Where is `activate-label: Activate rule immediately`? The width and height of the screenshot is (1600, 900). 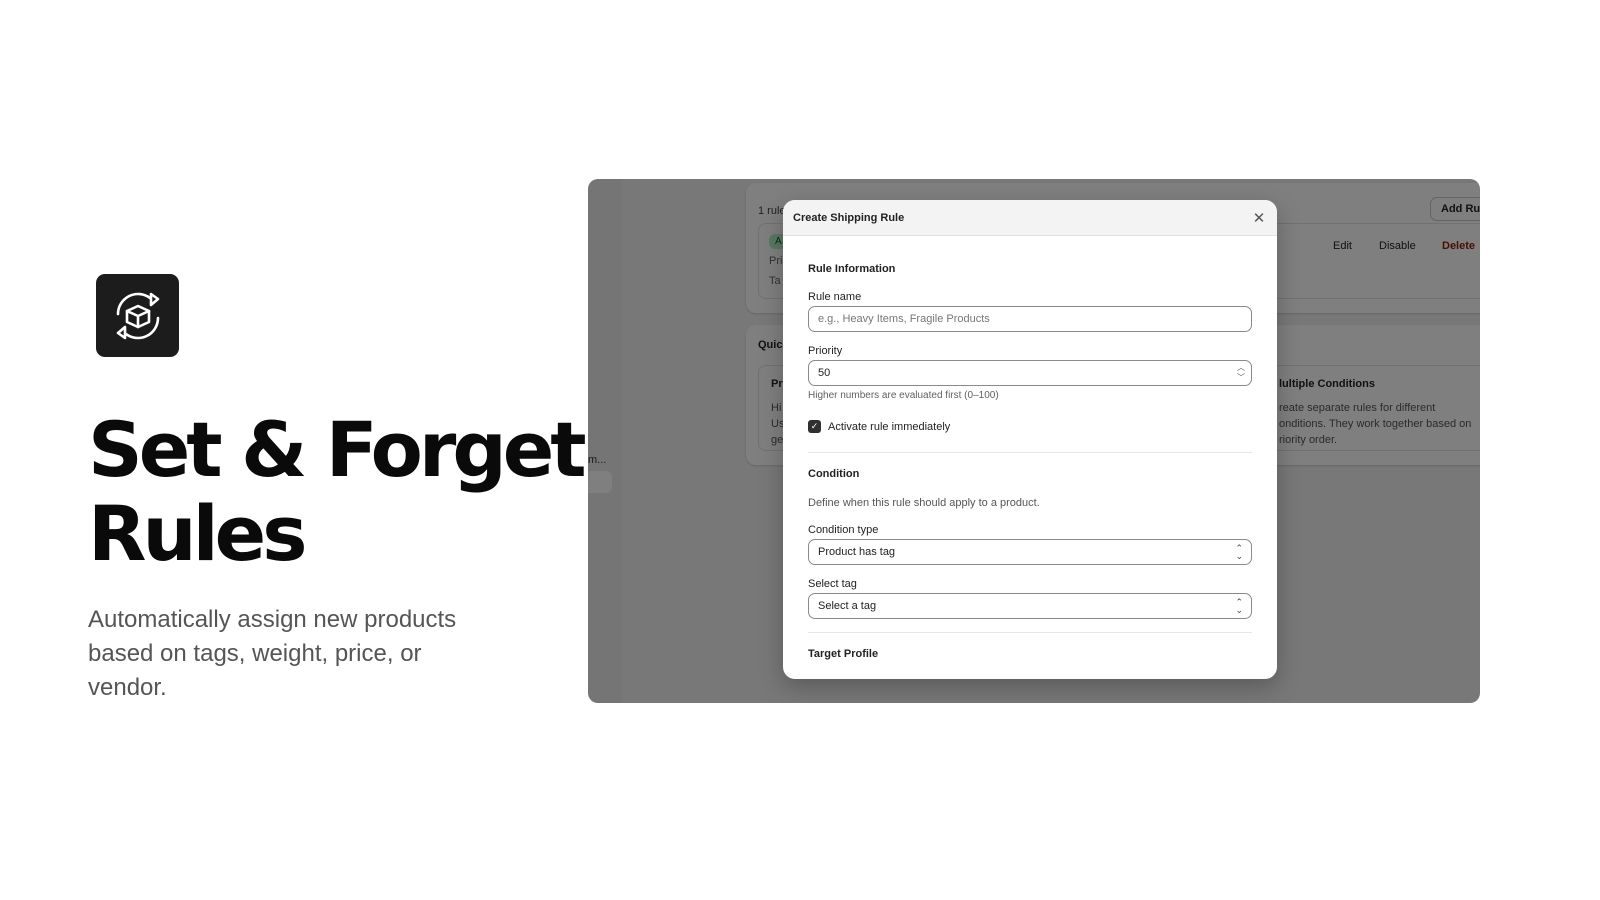
activate-label: Activate rule immediately is located at coordinates (889, 426).